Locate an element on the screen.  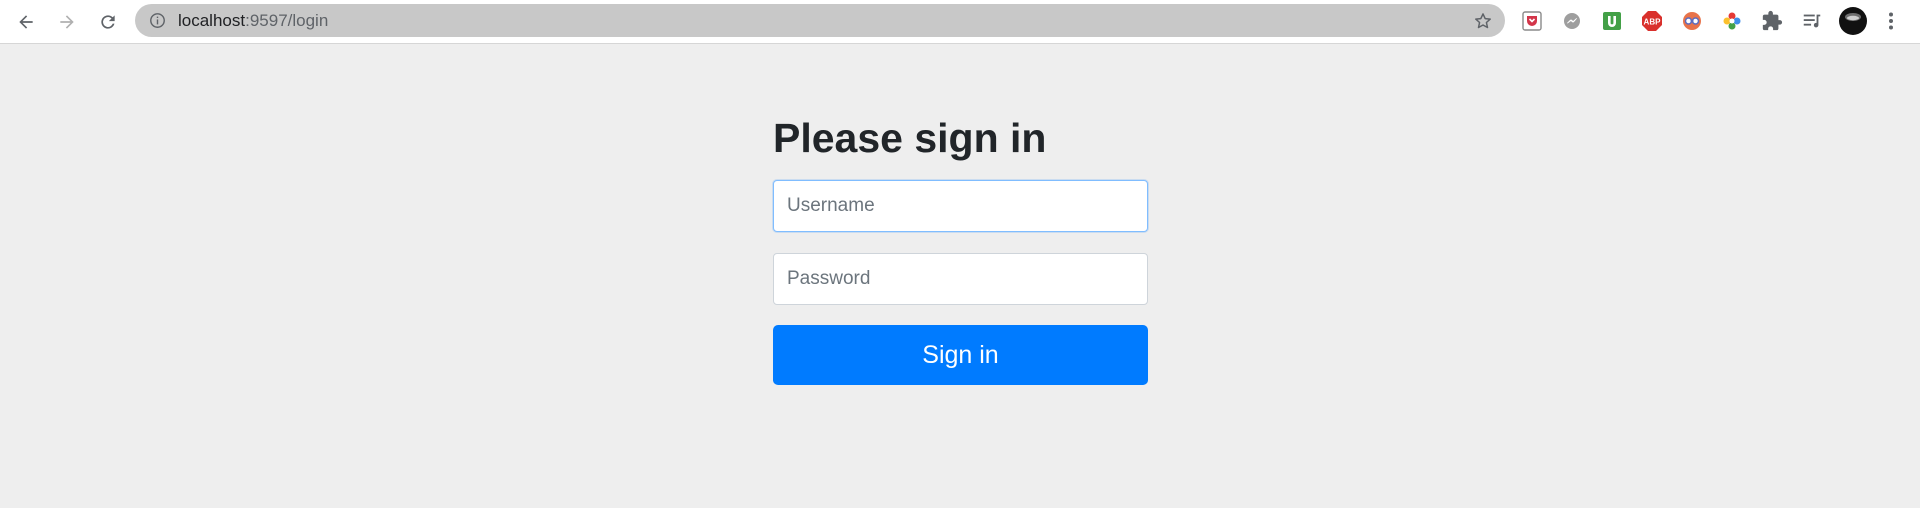
address-bar: localhost:9597/login is located at coordinates (820, 20).